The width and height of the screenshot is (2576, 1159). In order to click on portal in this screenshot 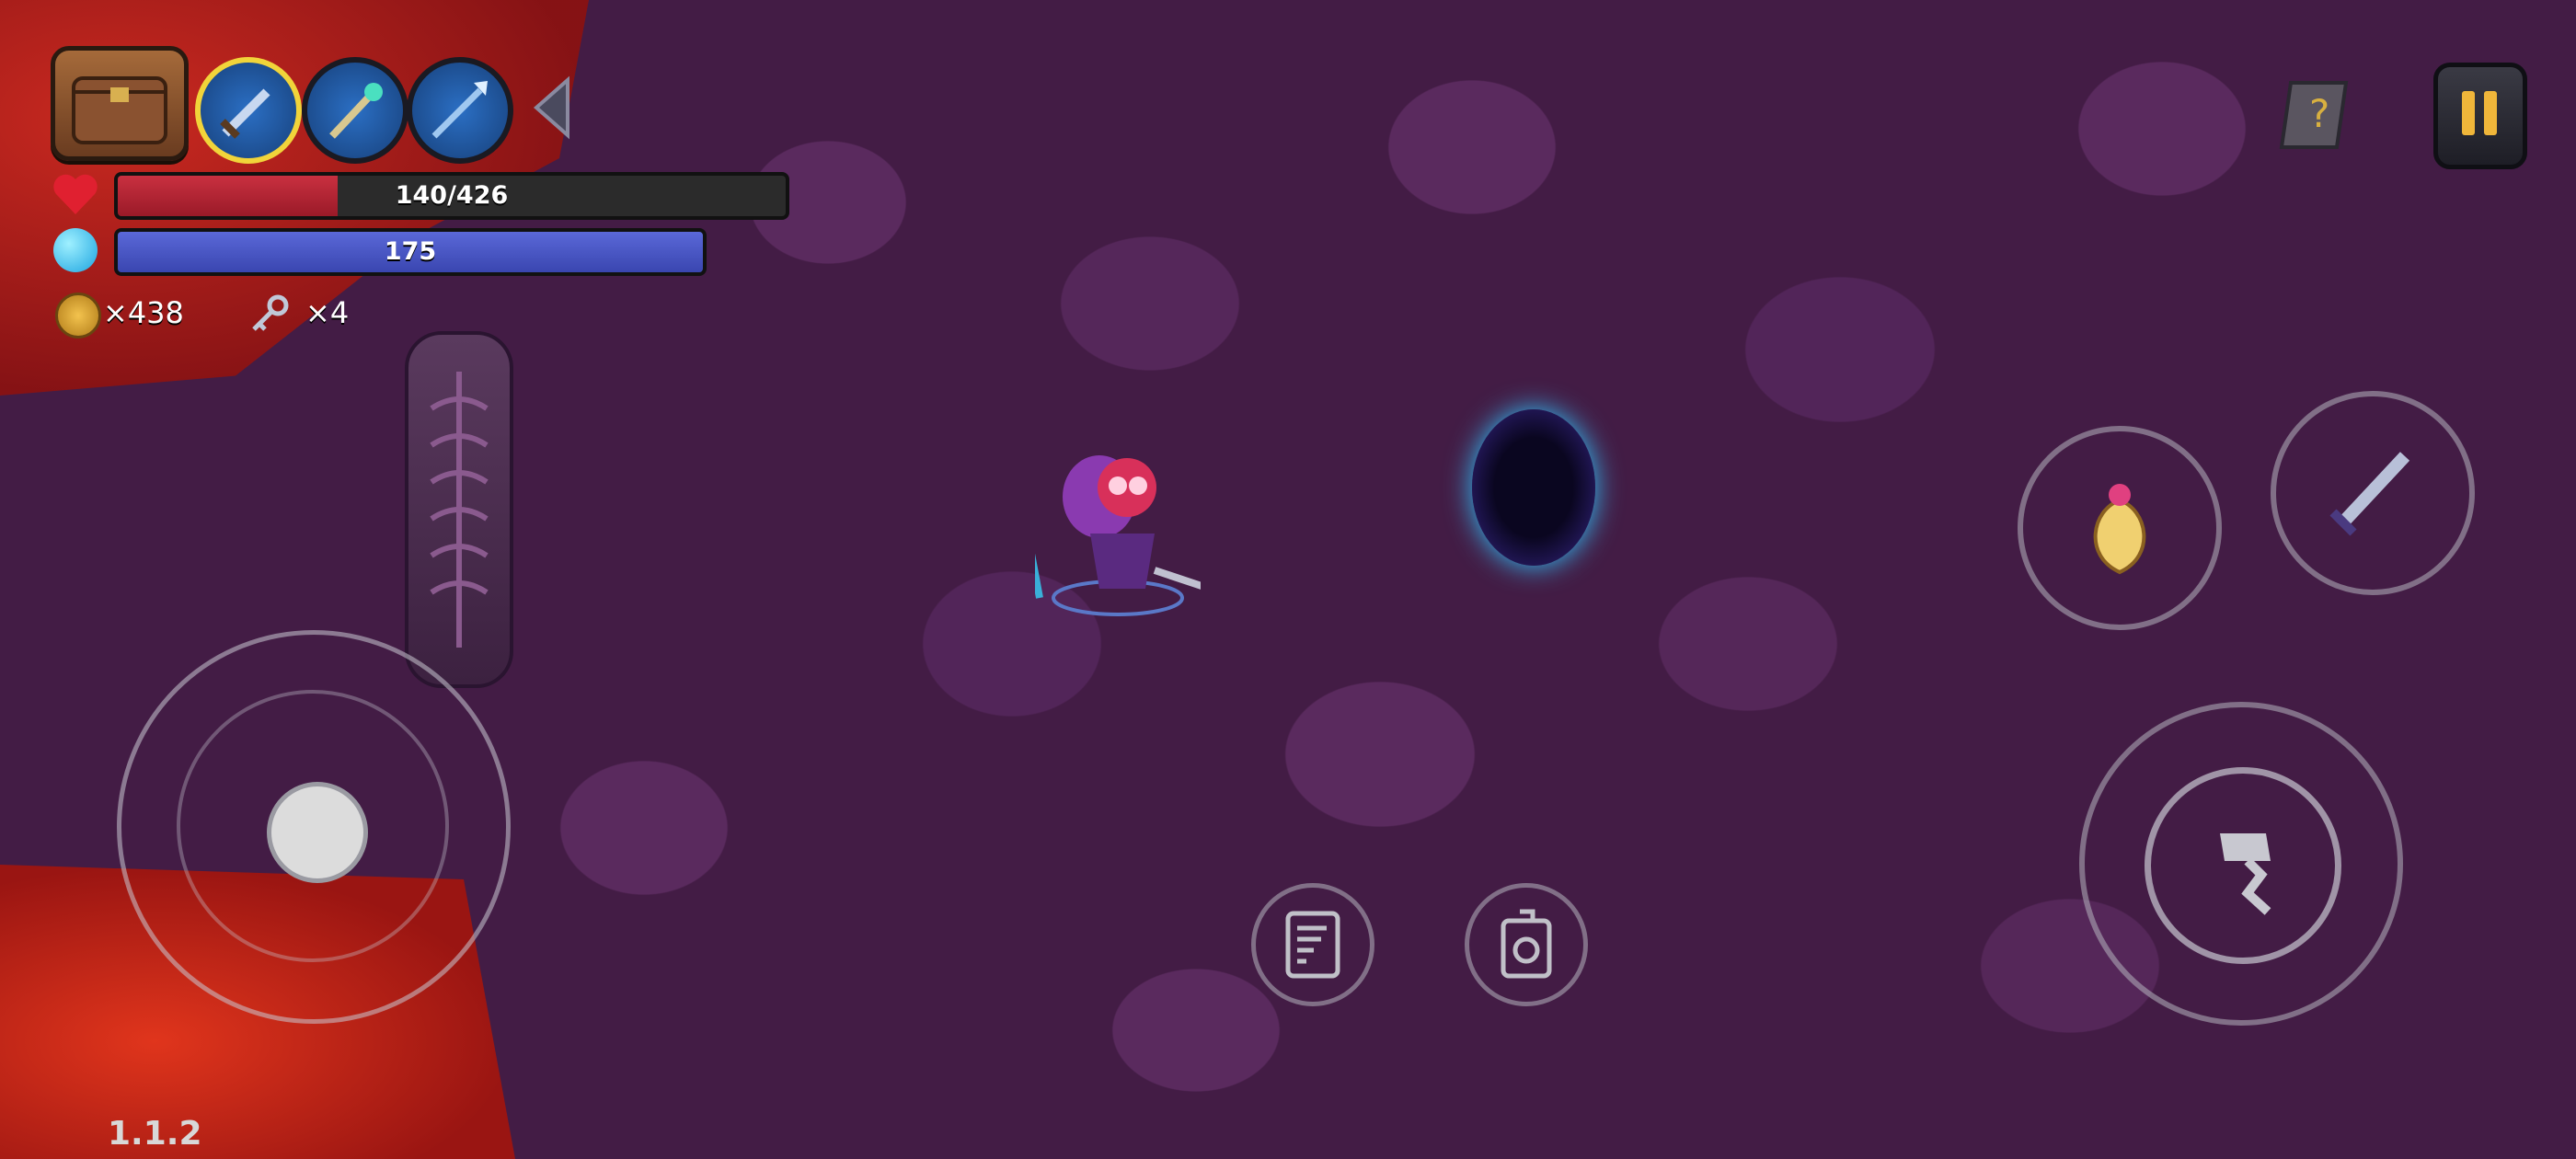, I will do `click(1533, 487)`.